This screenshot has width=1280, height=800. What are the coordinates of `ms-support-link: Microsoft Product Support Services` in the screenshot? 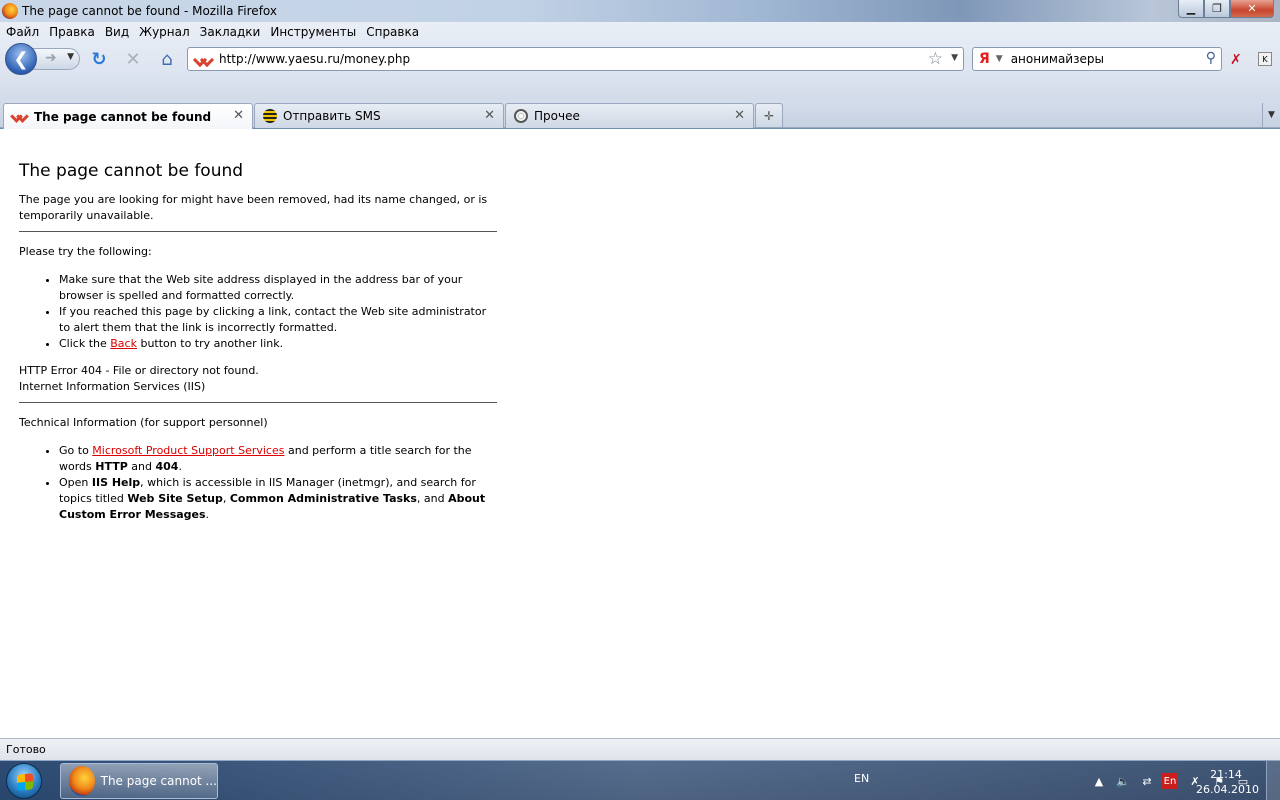 It's located at (188, 450).